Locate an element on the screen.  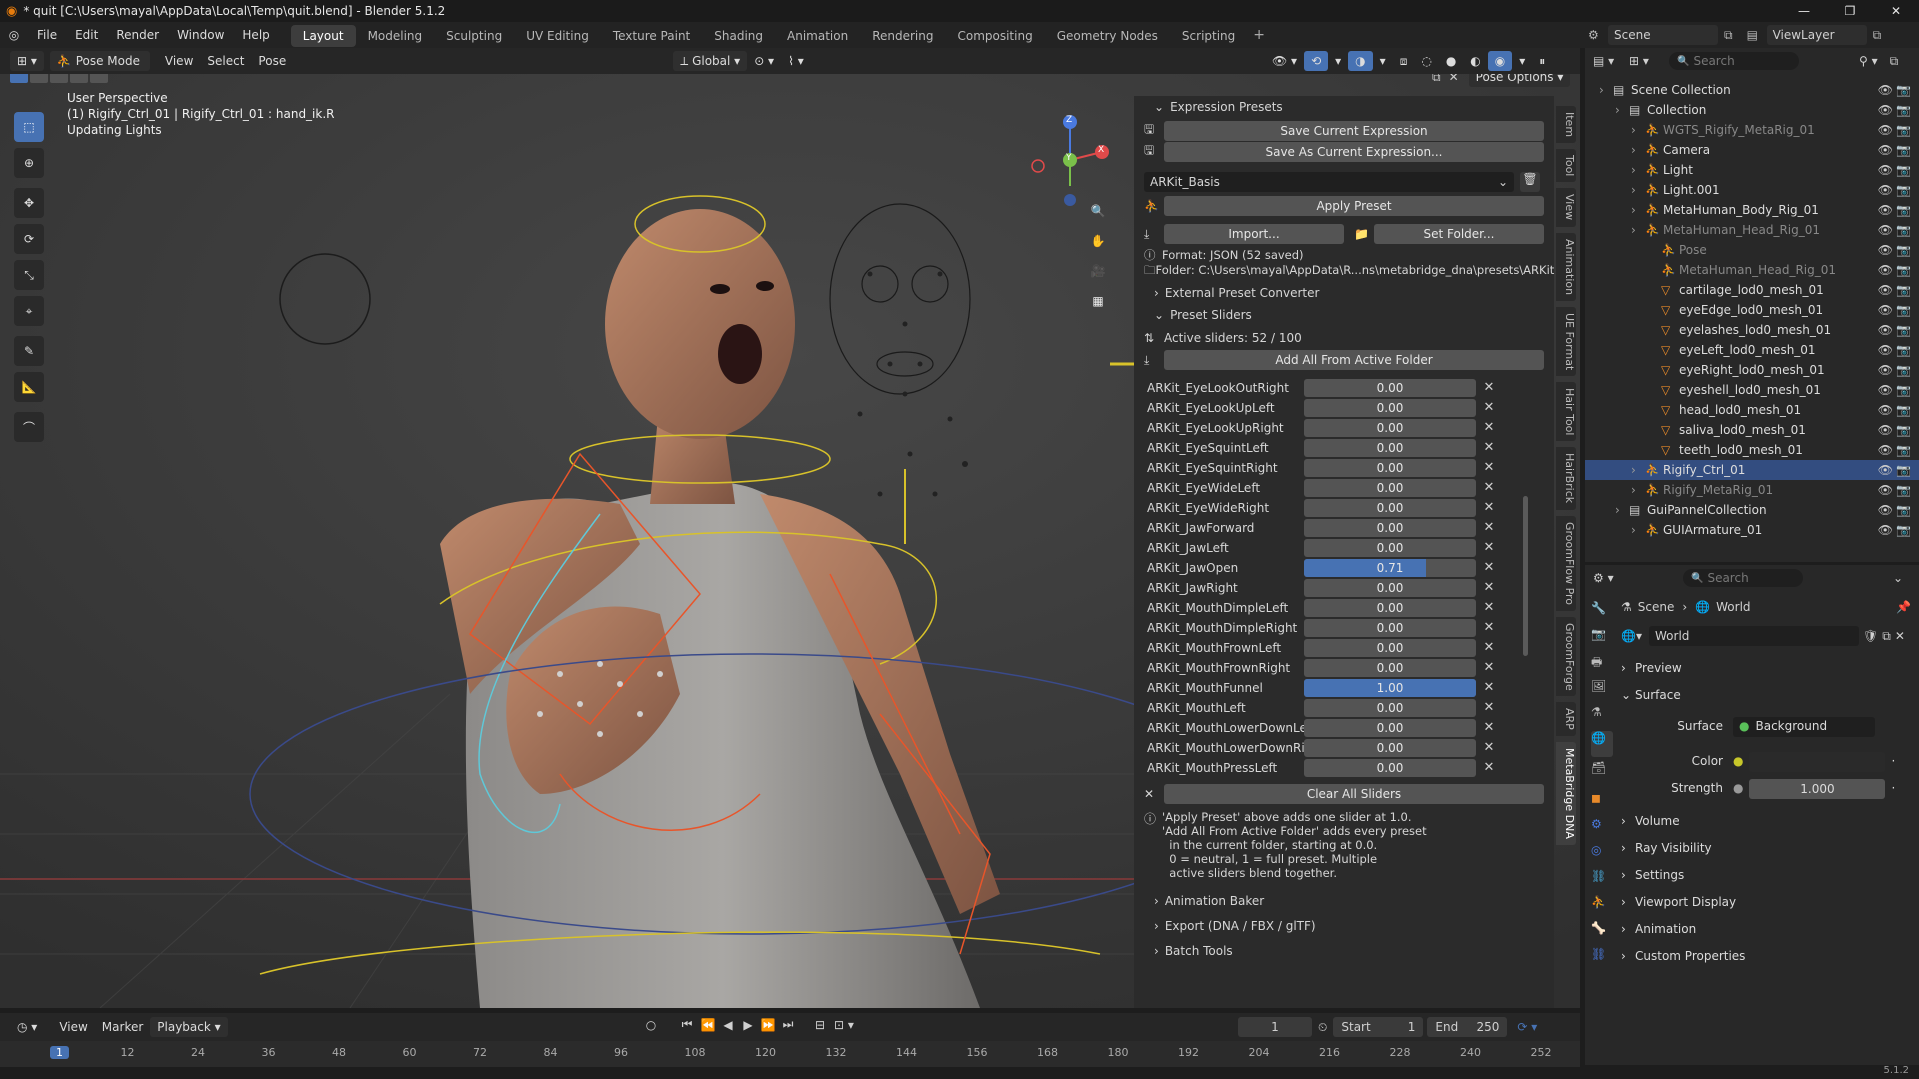
view-menu: View is located at coordinates (179, 61).